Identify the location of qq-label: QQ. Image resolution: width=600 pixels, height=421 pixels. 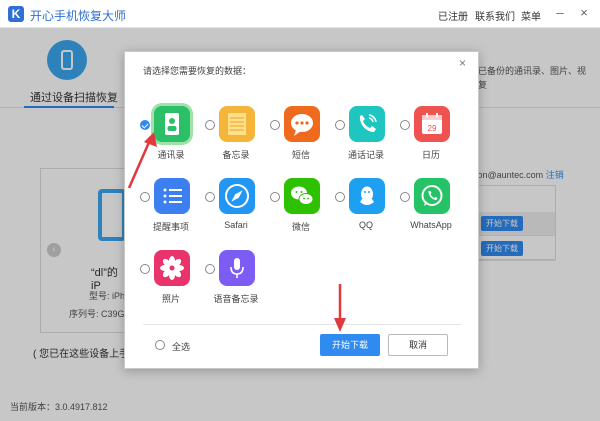
(365, 225).